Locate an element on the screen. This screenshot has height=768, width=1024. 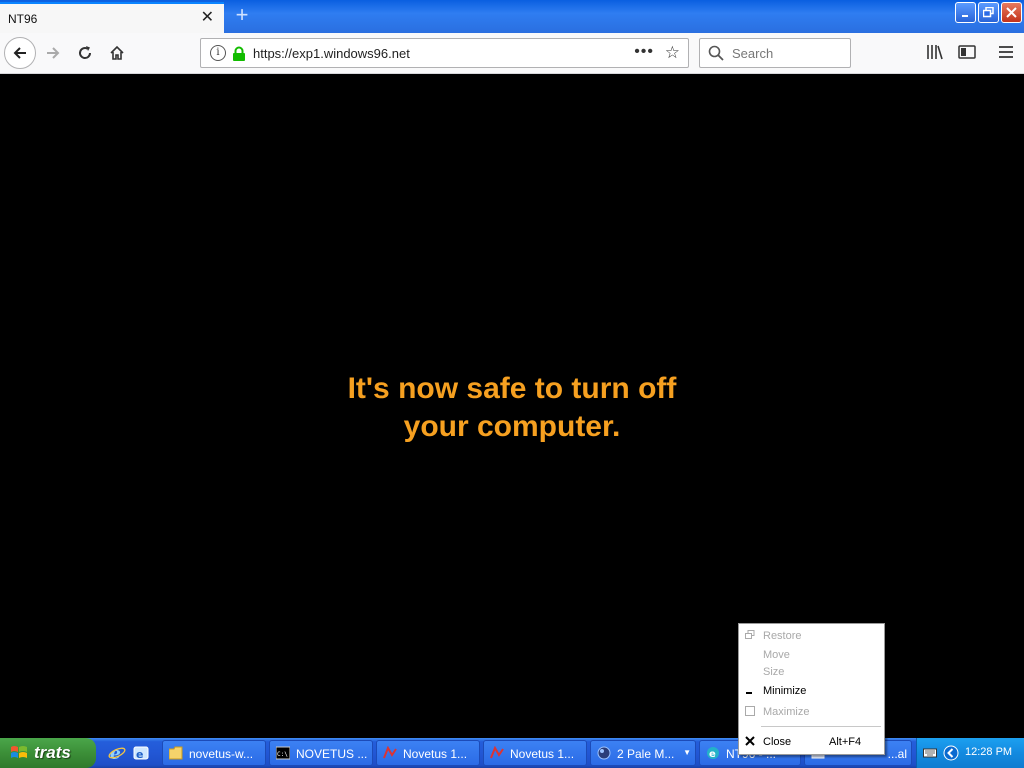
ie-icon: e is located at coordinates (713, 753).